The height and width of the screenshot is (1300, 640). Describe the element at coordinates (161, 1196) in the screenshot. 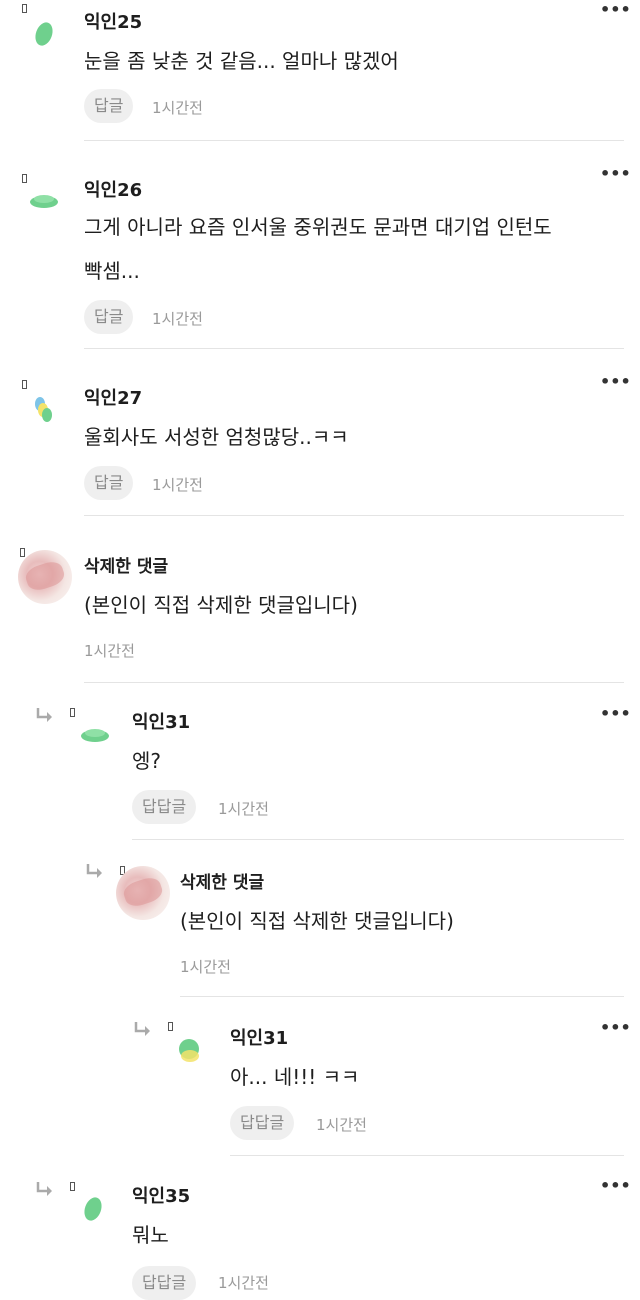

I see `commenter-name: 익인35` at that location.